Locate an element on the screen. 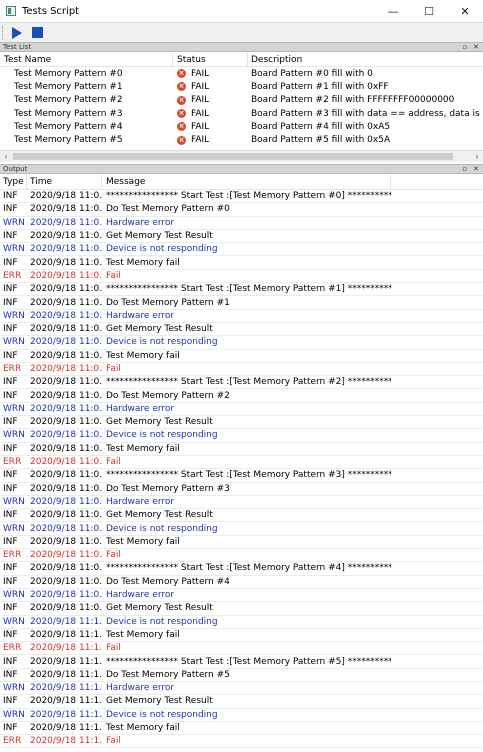  log-message: Fail is located at coordinates (113, 648).